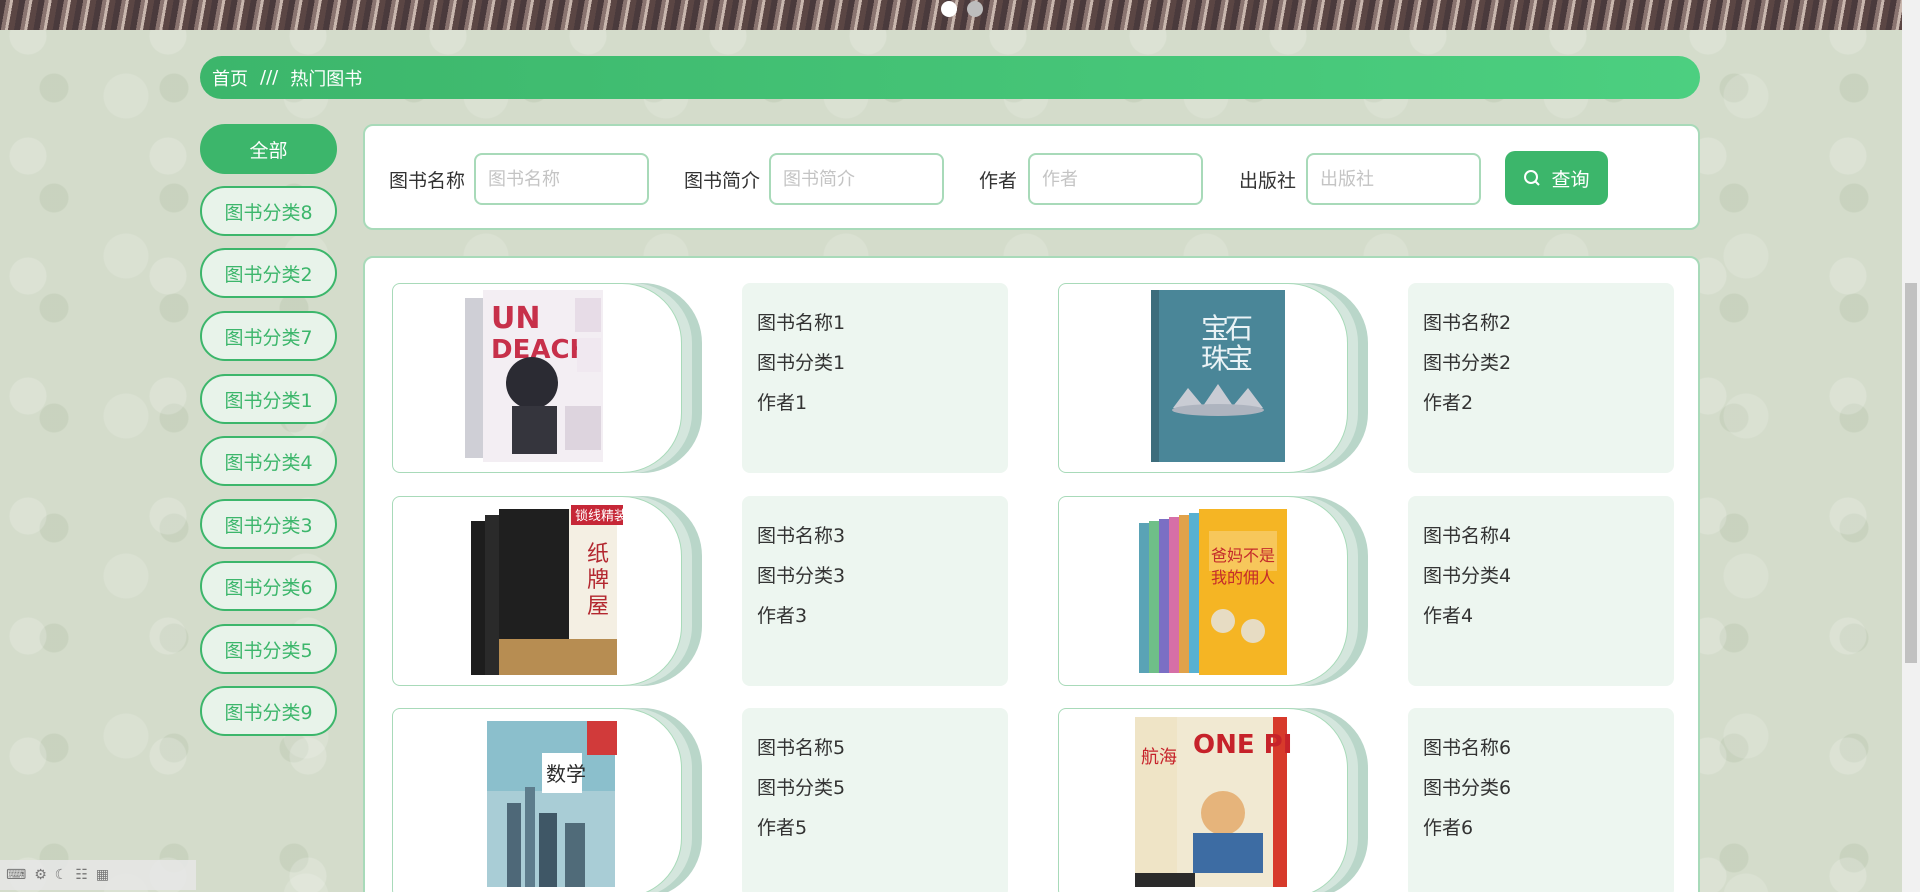 This screenshot has height=892, width=1920. Describe the element at coordinates (1541, 800) in the screenshot. I see `book-info: 图书名称6 图书分类6 作者6` at that location.